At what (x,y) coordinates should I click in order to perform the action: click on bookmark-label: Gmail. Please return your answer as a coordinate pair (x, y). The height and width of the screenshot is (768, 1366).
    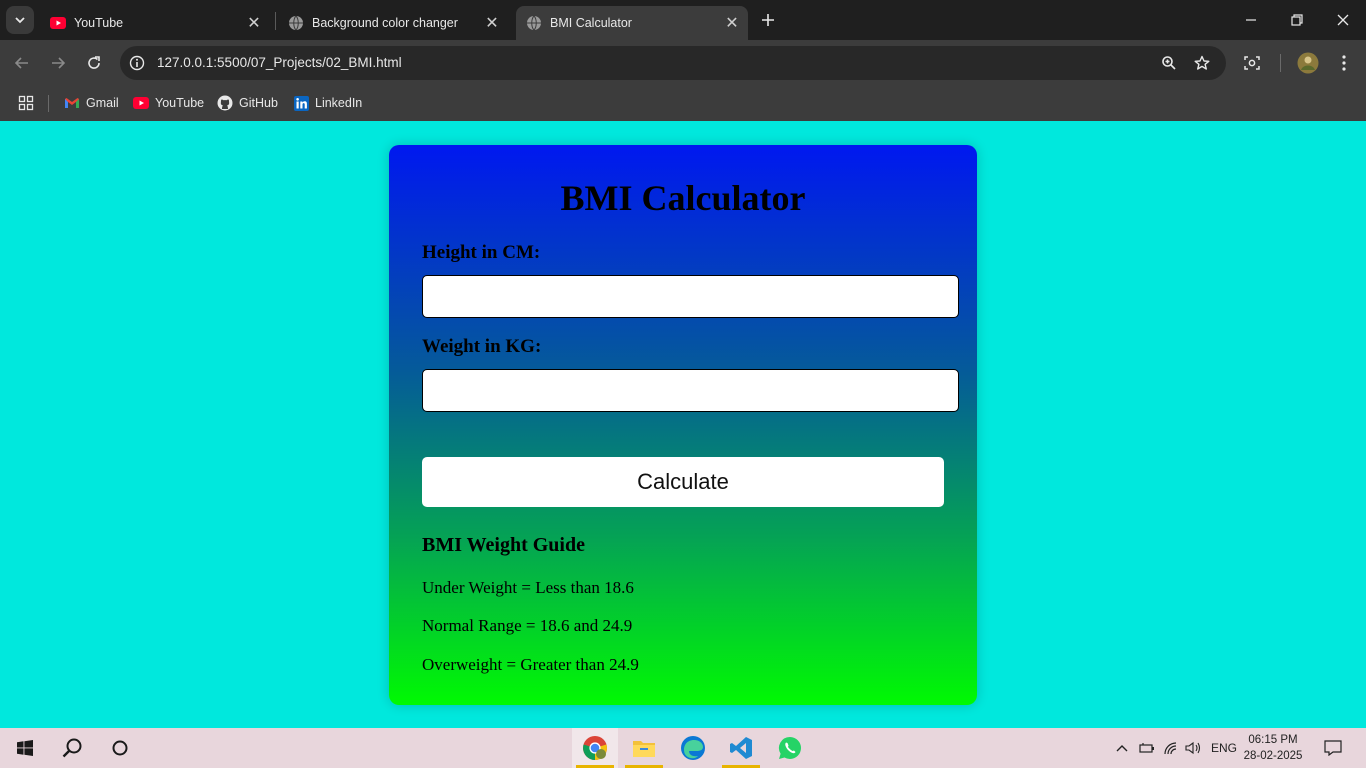
    Looking at the image, I should click on (102, 103).